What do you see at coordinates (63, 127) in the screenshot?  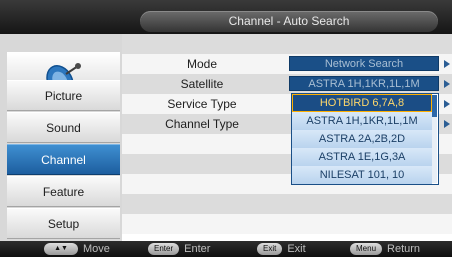 I see `sidebar-item-sound: Sound` at bounding box center [63, 127].